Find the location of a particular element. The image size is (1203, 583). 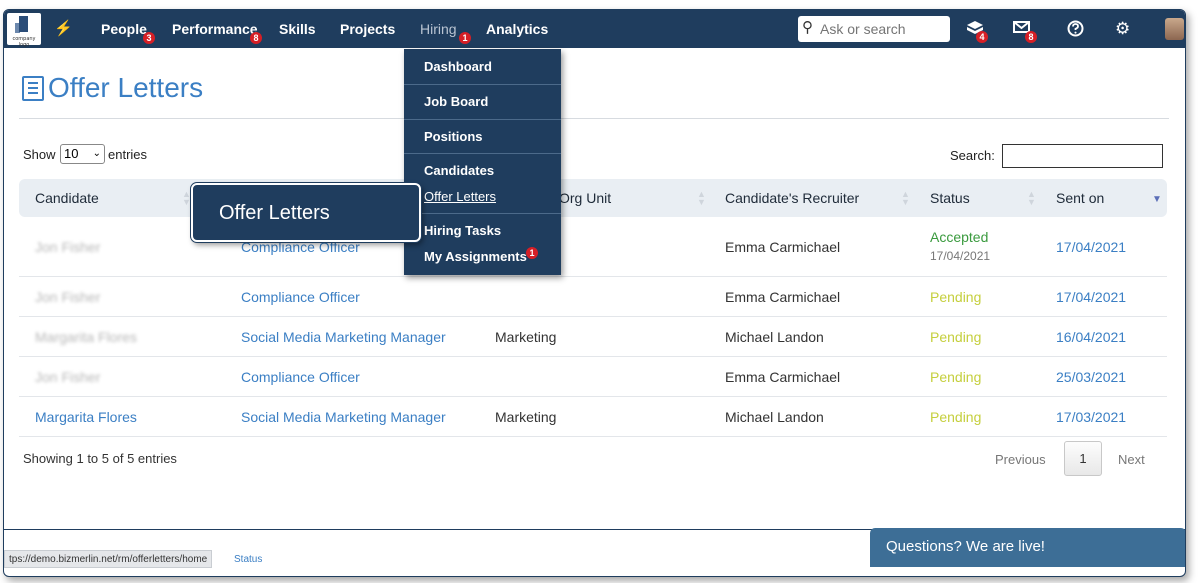

entries-value: 10 is located at coordinates (71, 153).